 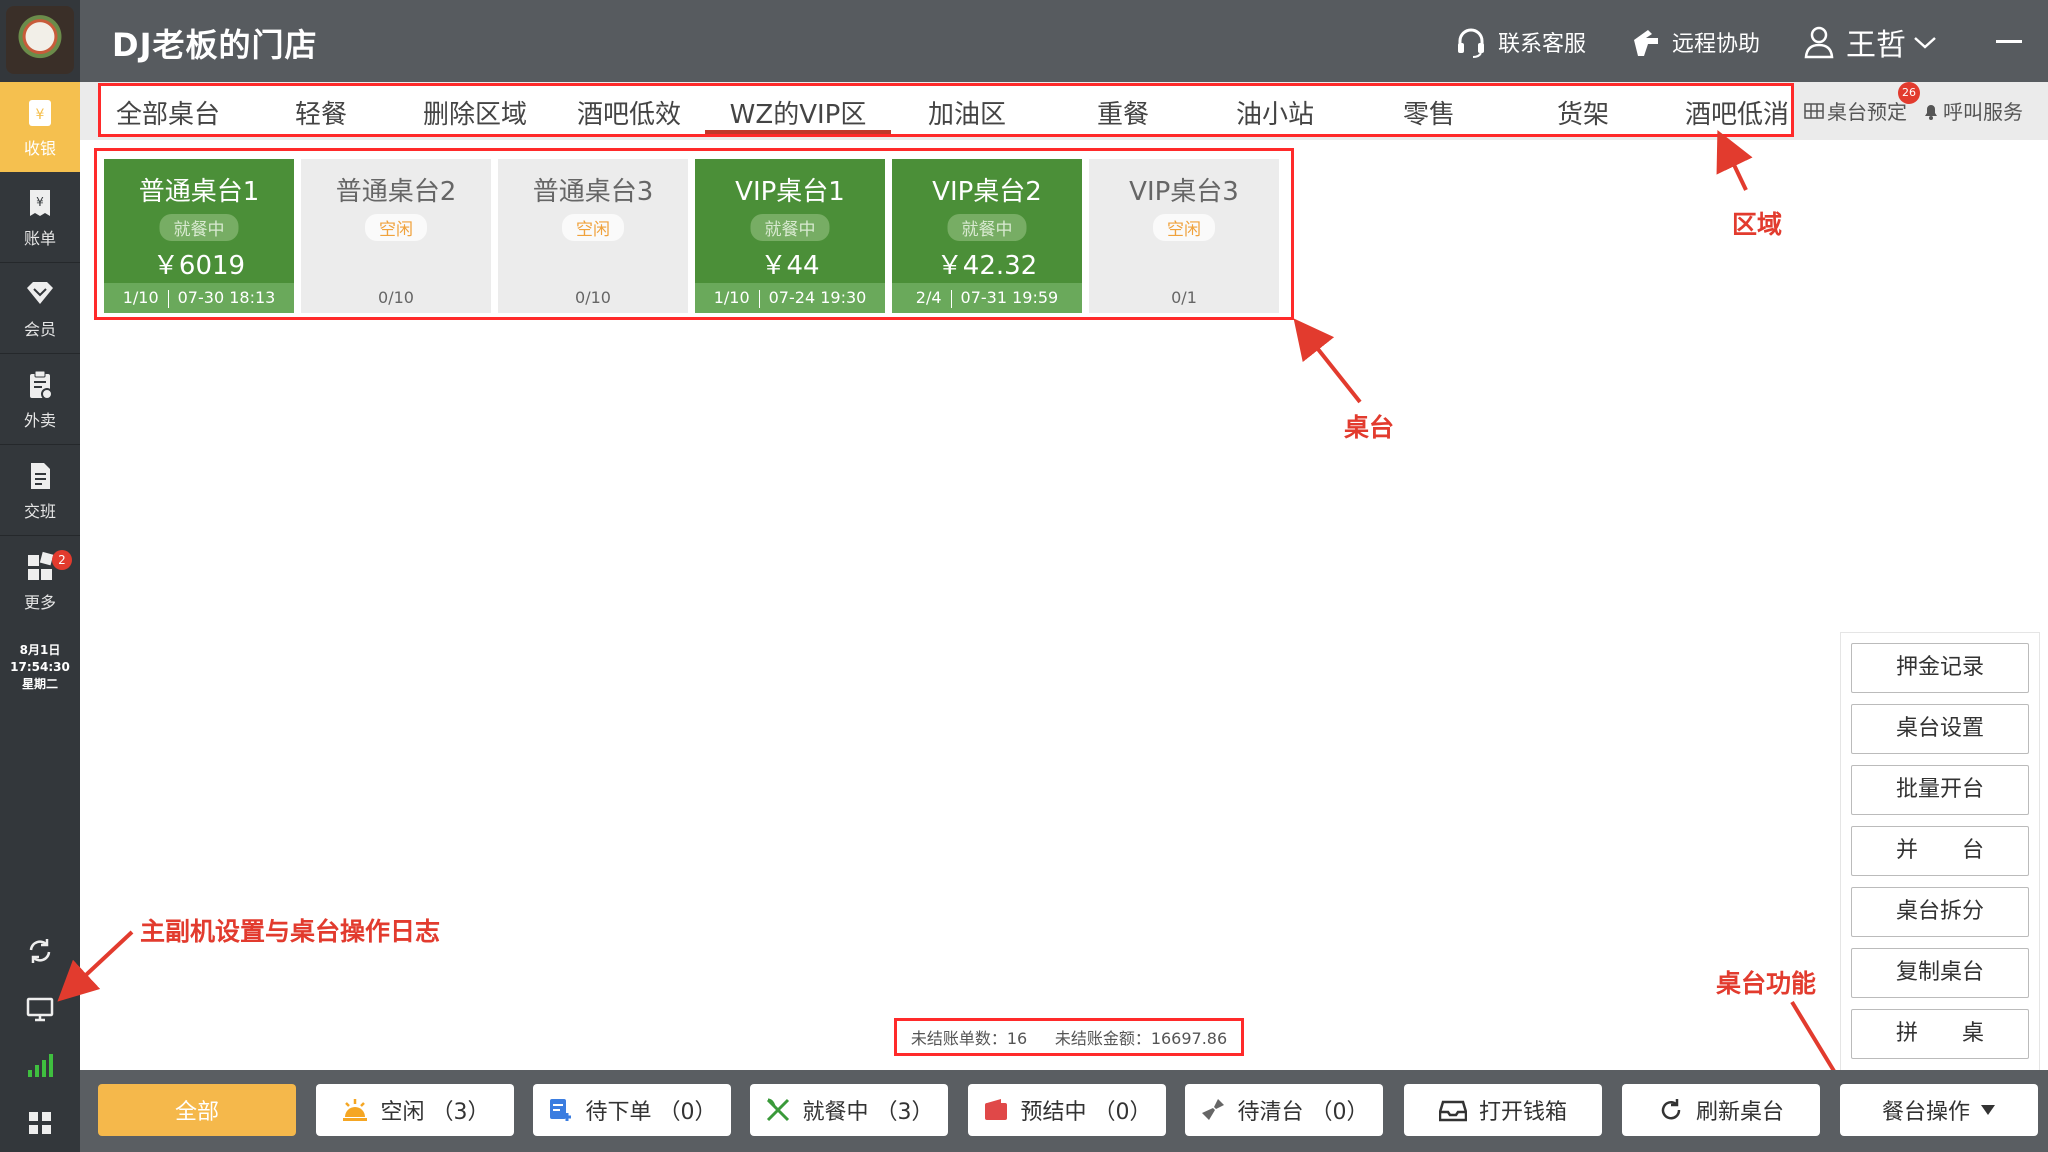 I want to click on sun-icon, so click(x=354, y=1110).